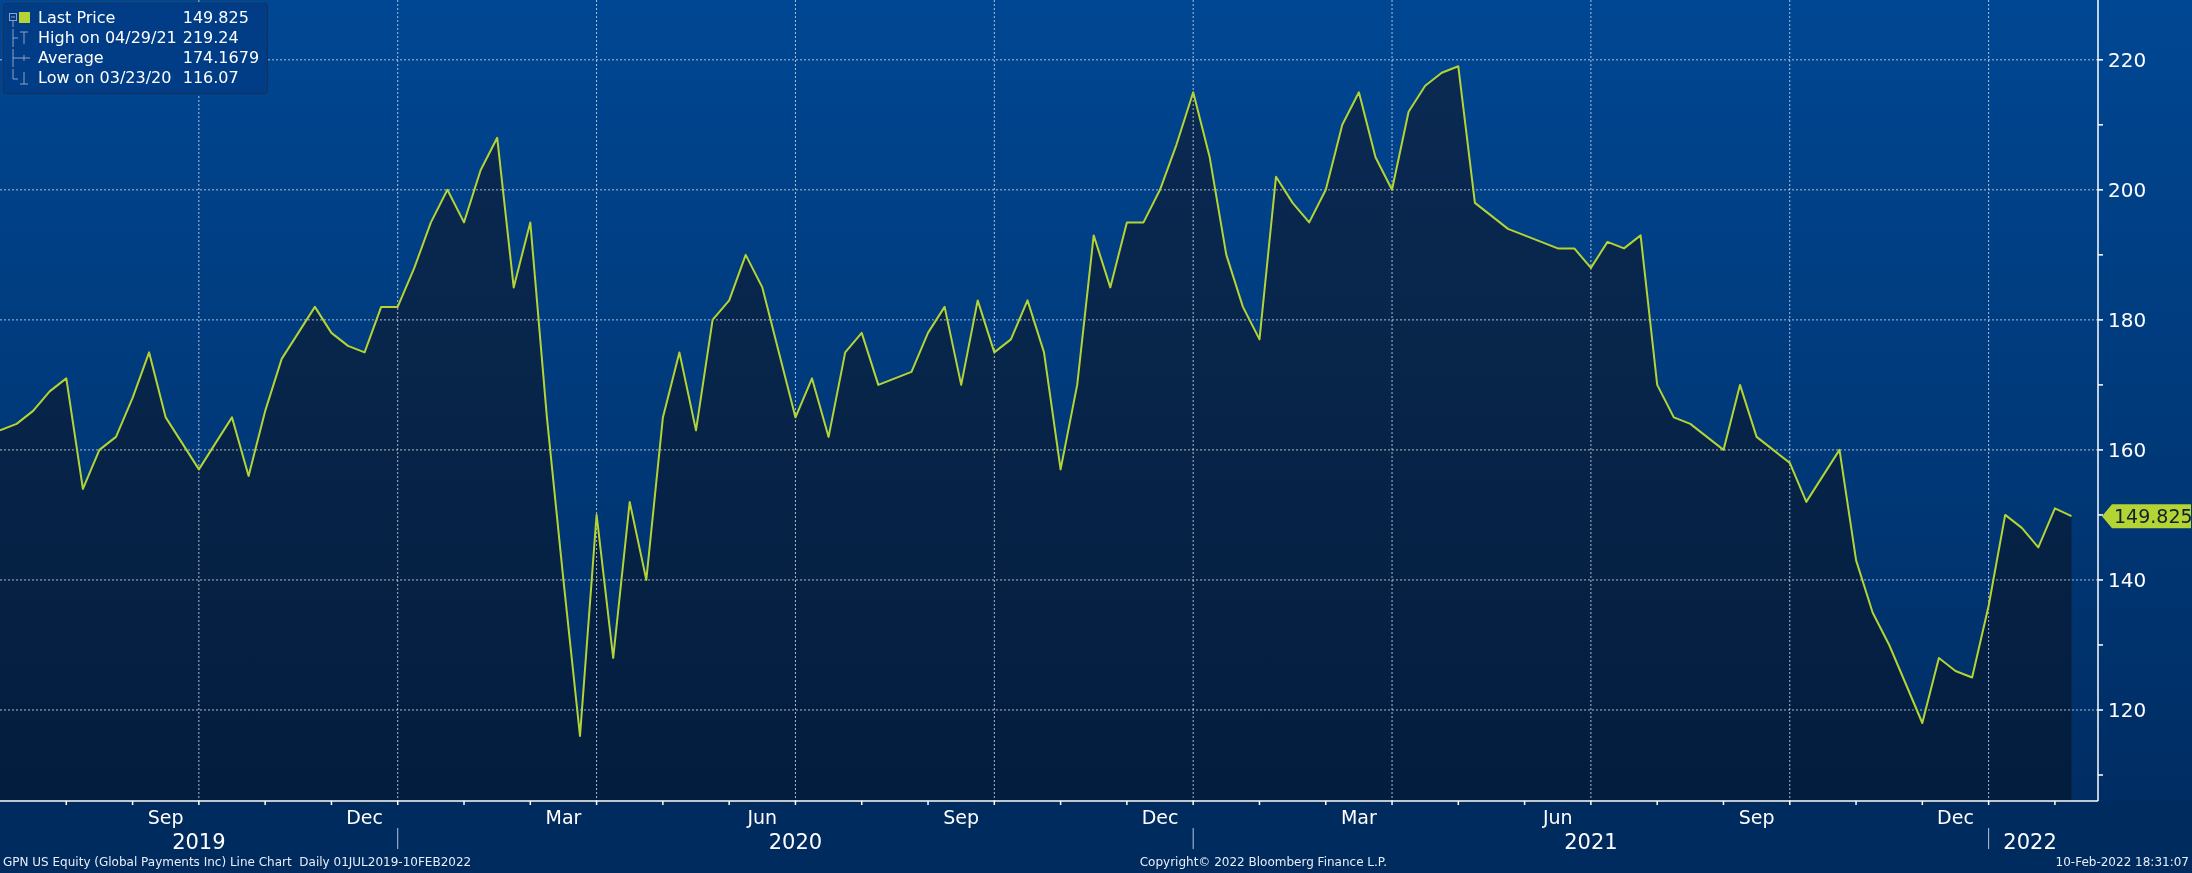  What do you see at coordinates (2127, 449) in the screenshot?
I see `y-axis-label: 160` at bounding box center [2127, 449].